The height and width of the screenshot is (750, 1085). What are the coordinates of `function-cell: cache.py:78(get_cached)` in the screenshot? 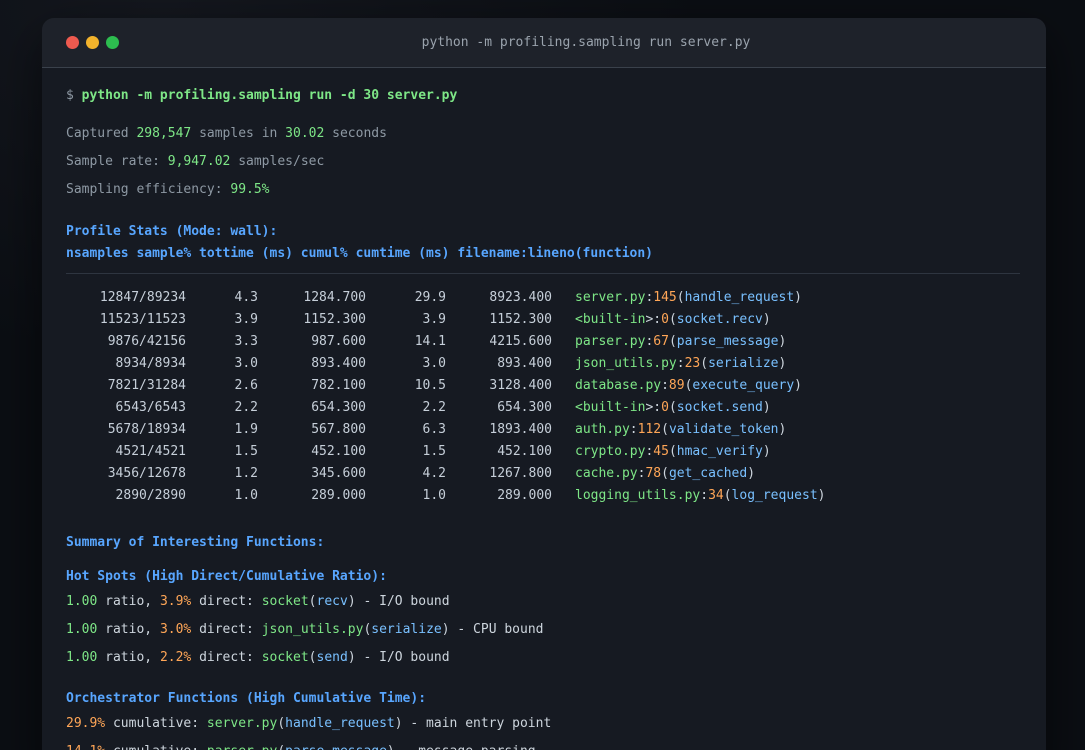 It's located at (665, 473).